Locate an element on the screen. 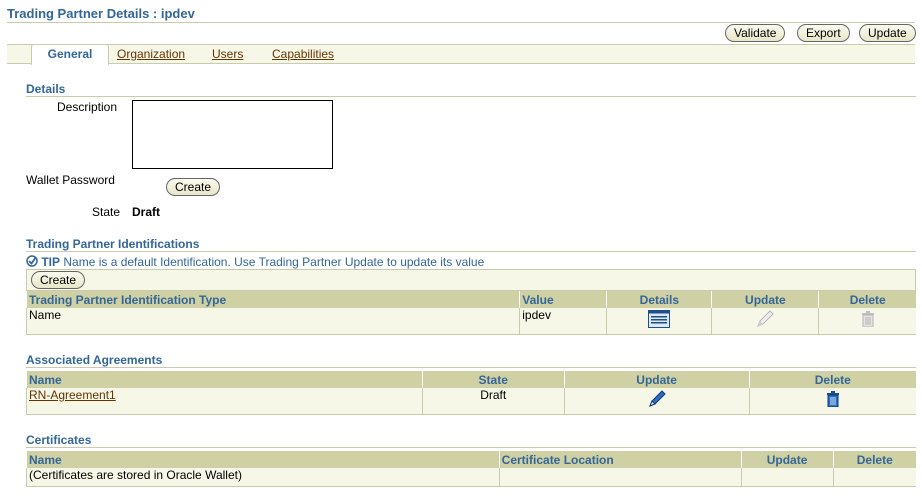 This screenshot has height=498, width=922. tab-organization: Organization is located at coordinates (151, 54).